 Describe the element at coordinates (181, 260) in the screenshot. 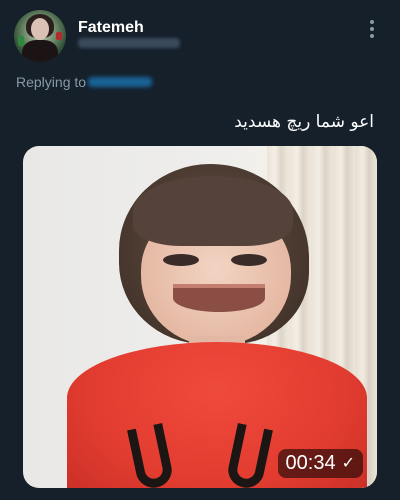

I see `child-left-eye` at that location.